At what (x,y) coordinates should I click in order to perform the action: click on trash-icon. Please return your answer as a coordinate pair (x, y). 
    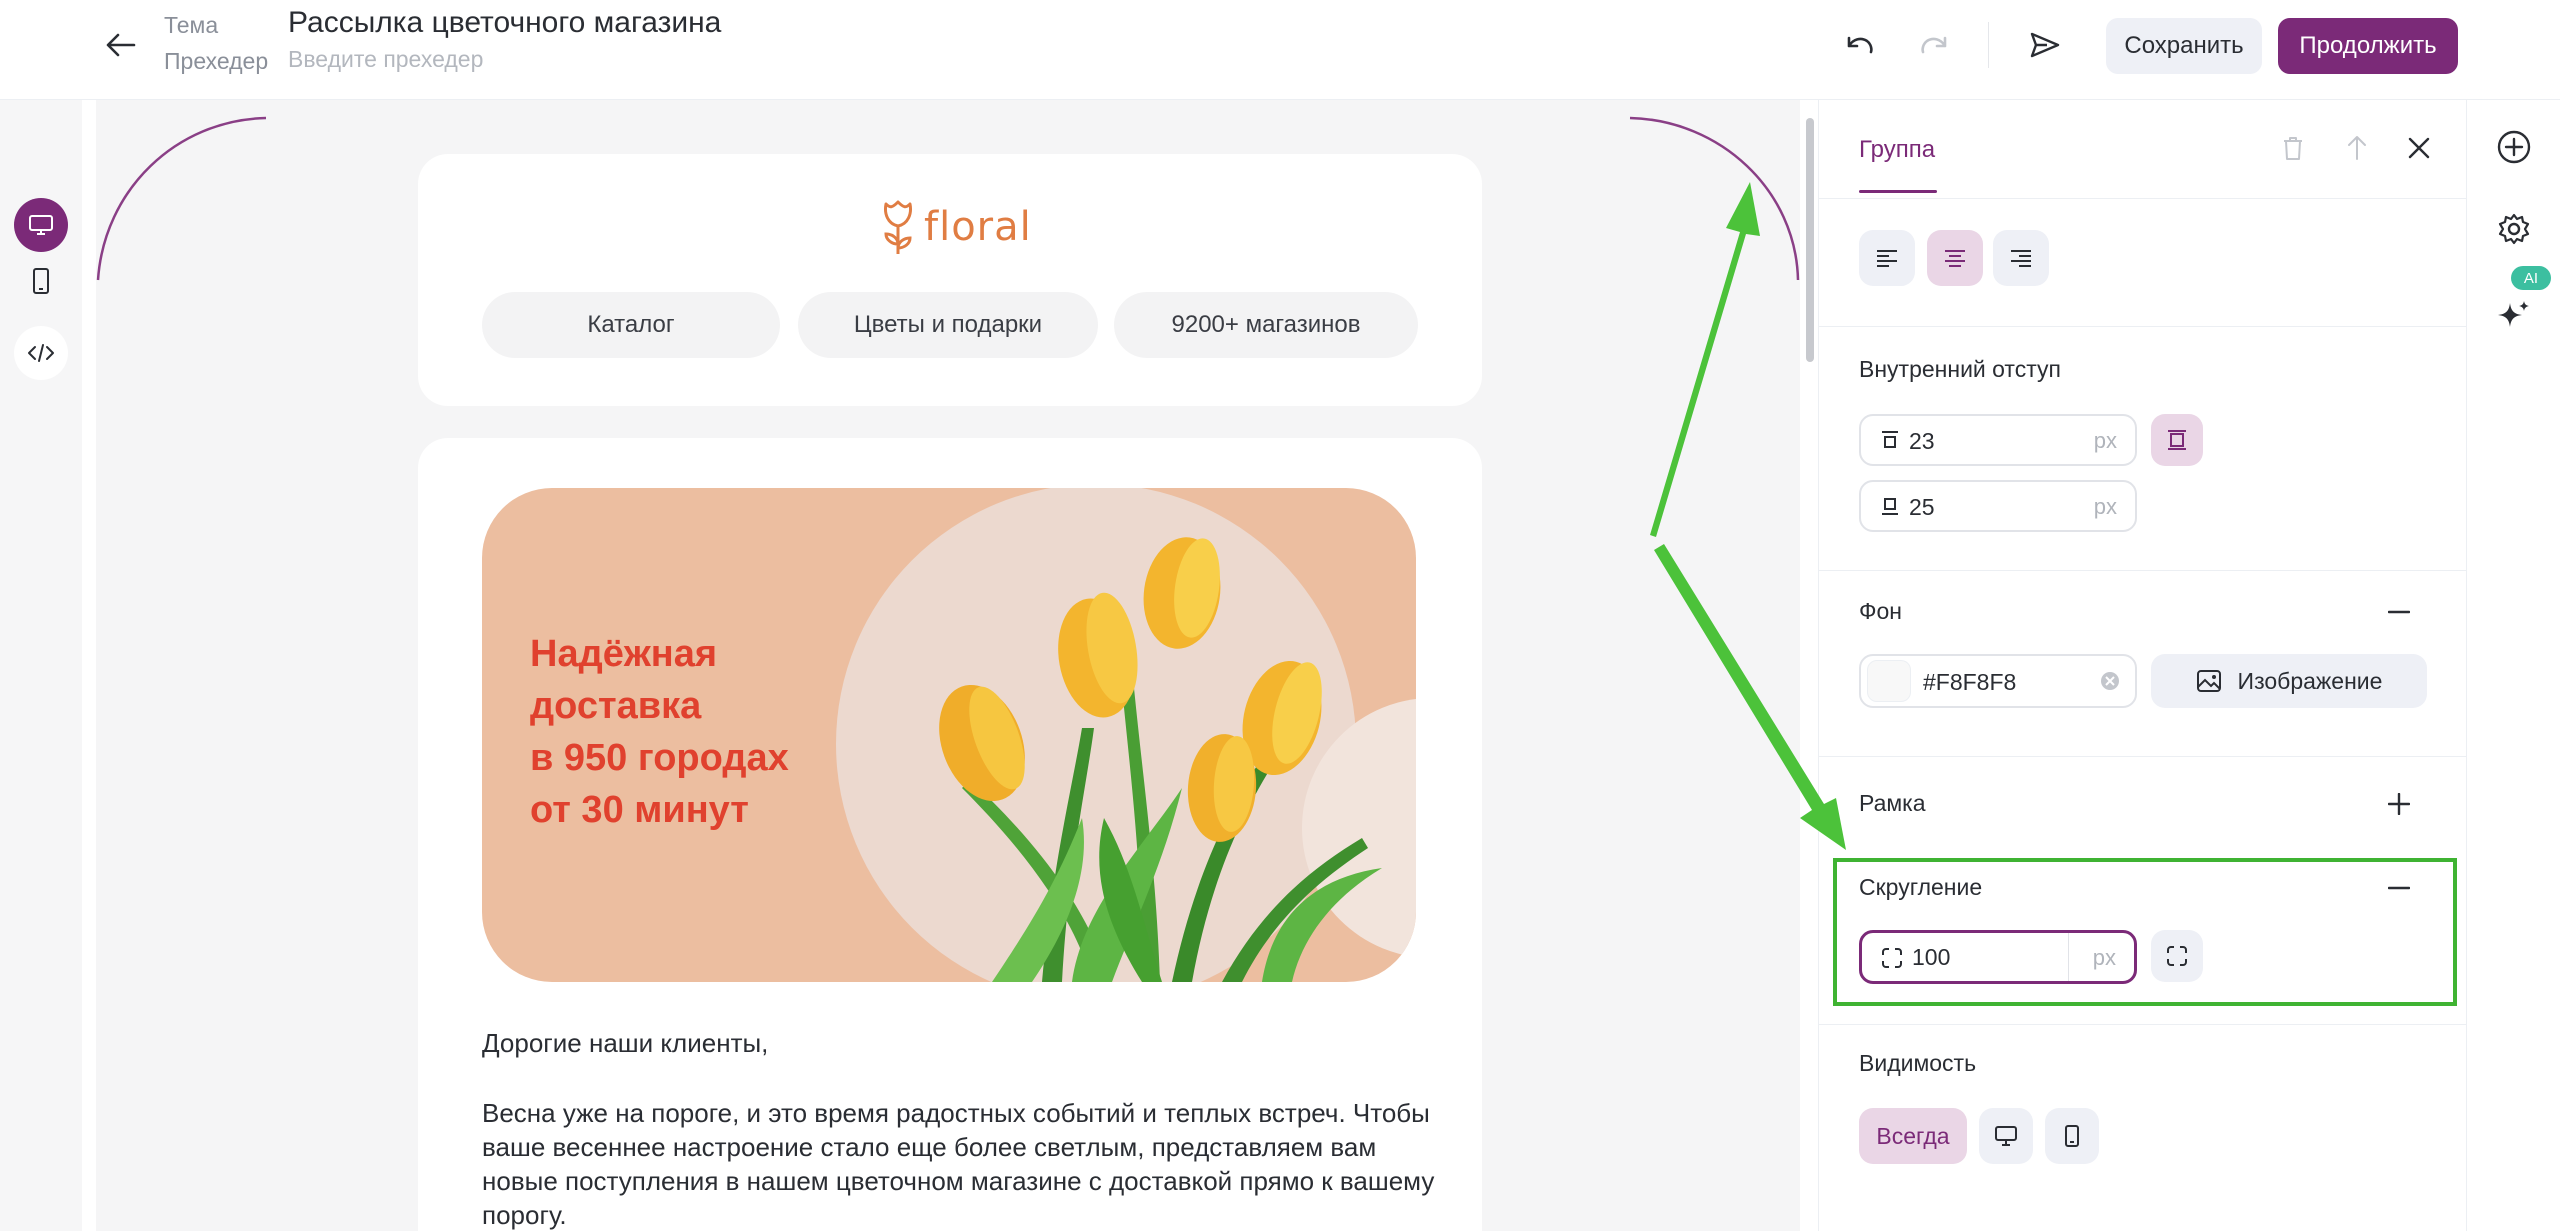
    Looking at the image, I should click on (2293, 148).